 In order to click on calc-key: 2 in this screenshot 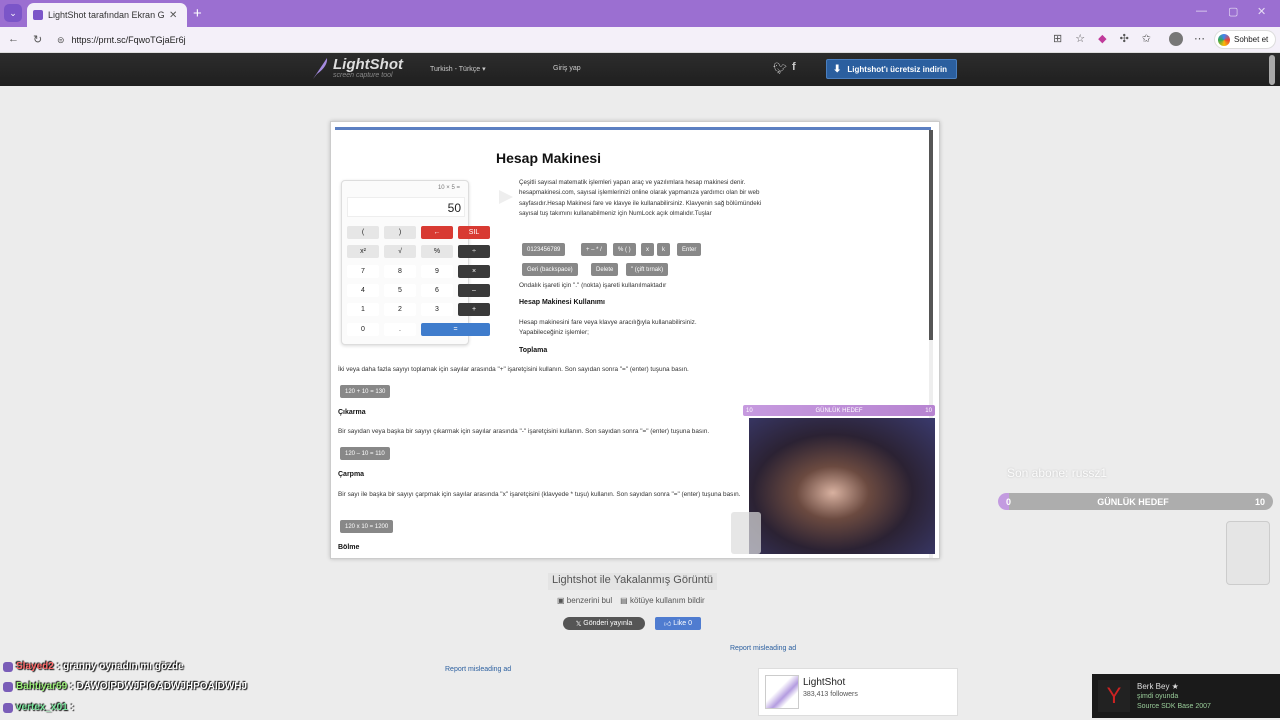, I will do `click(400, 310)`.